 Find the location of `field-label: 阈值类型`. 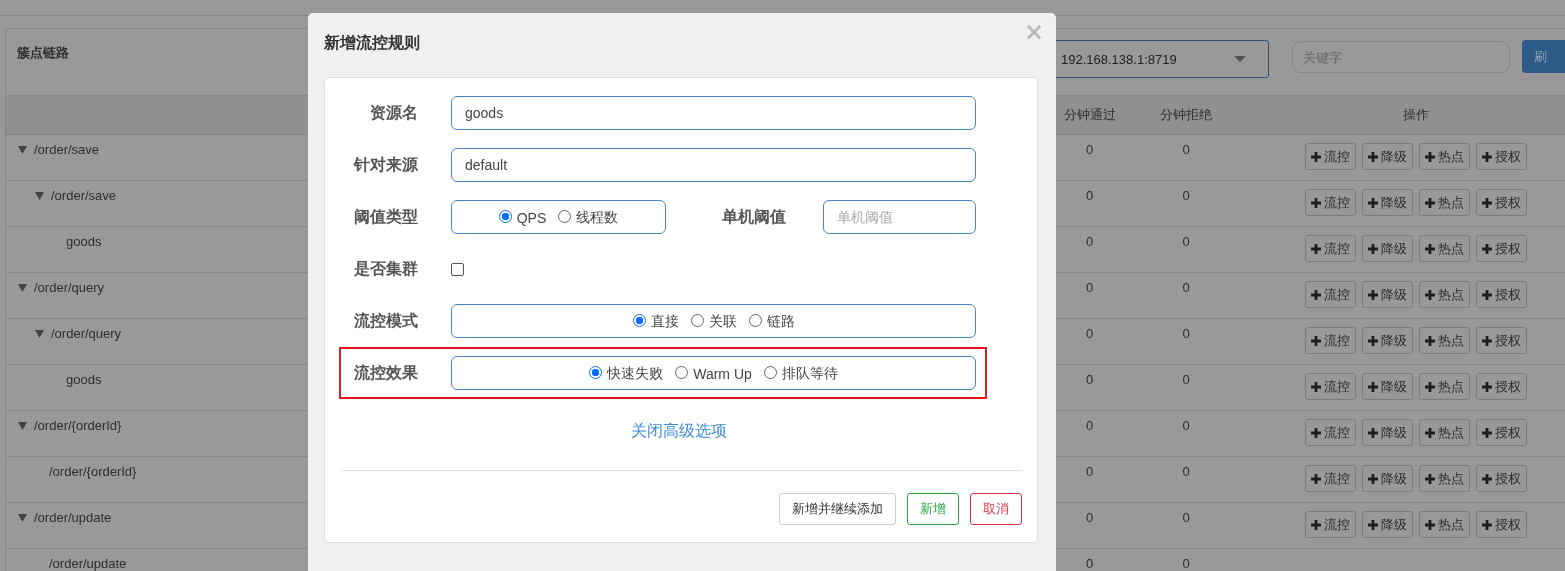

field-label: 阈值类型 is located at coordinates (385, 216).